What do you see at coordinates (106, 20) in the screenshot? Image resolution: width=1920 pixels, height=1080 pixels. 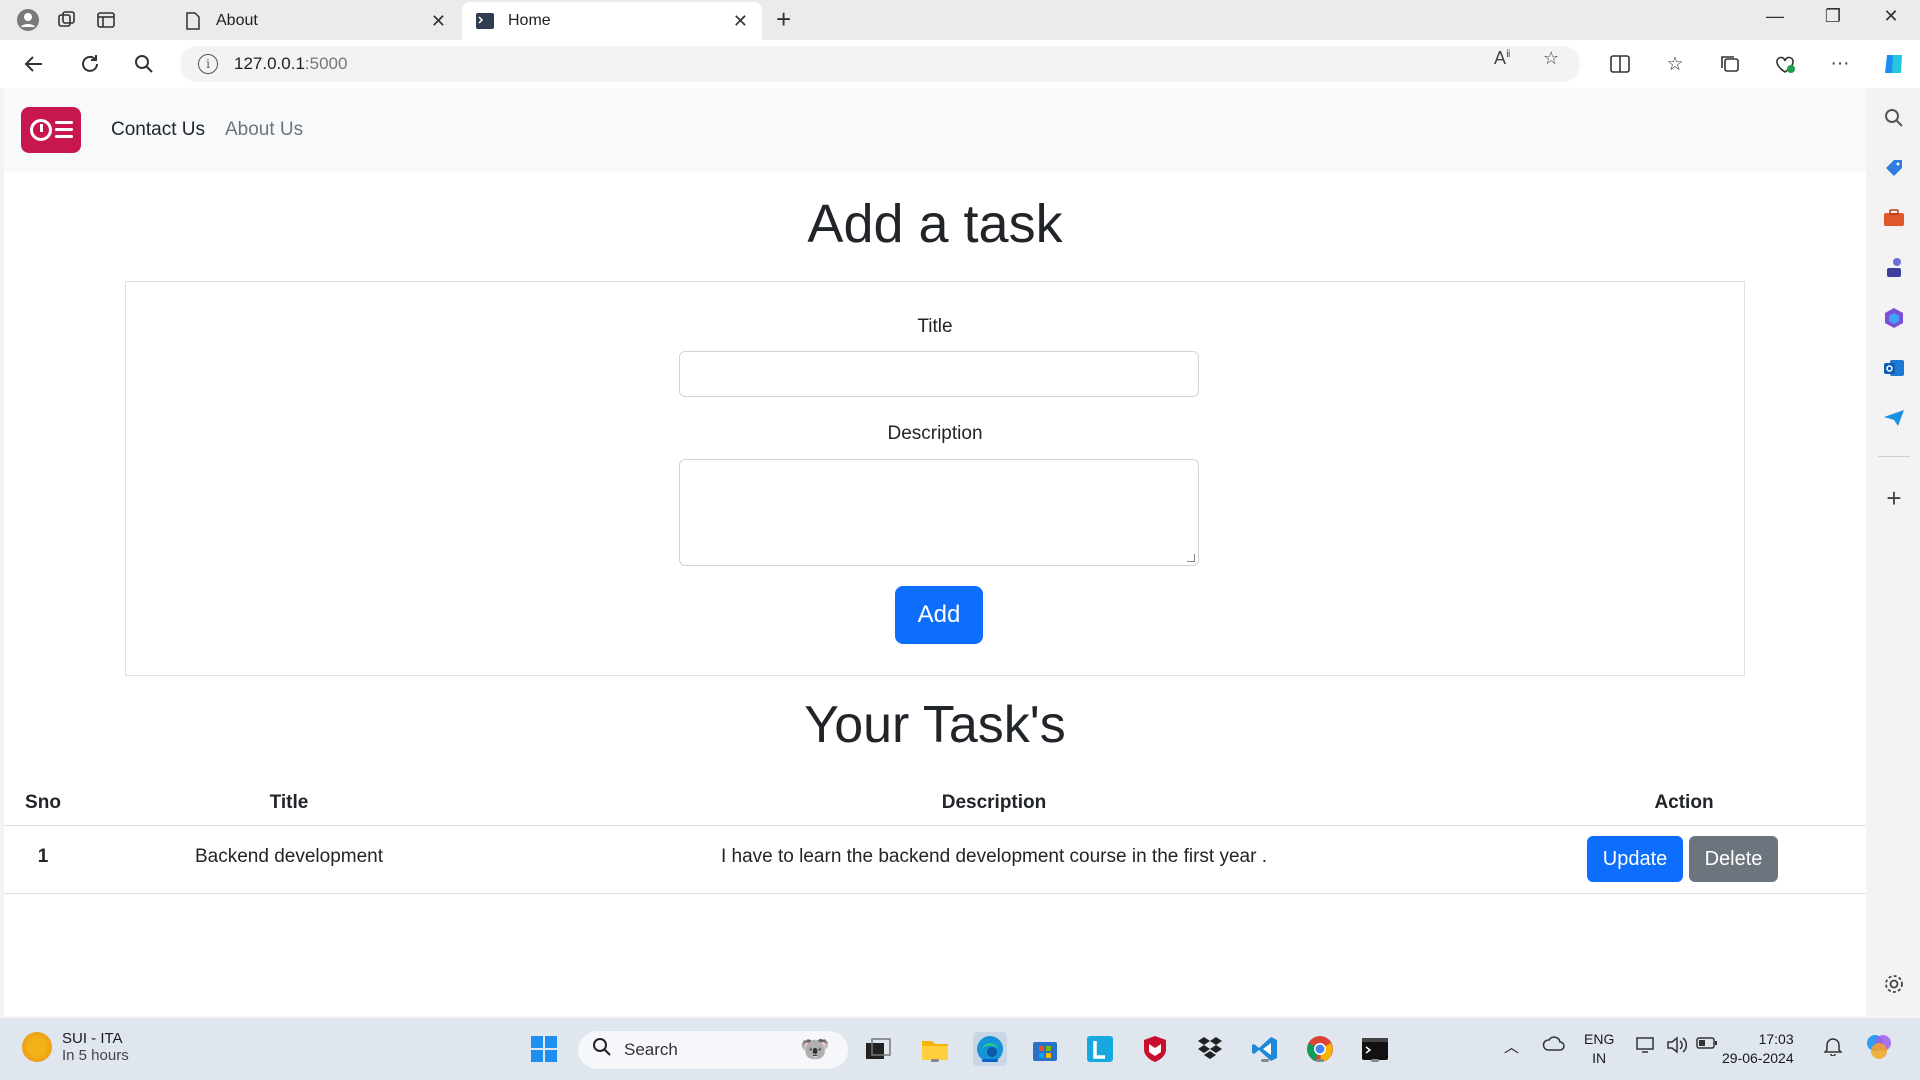 I see `vertical-tabs-icon` at bounding box center [106, 20].